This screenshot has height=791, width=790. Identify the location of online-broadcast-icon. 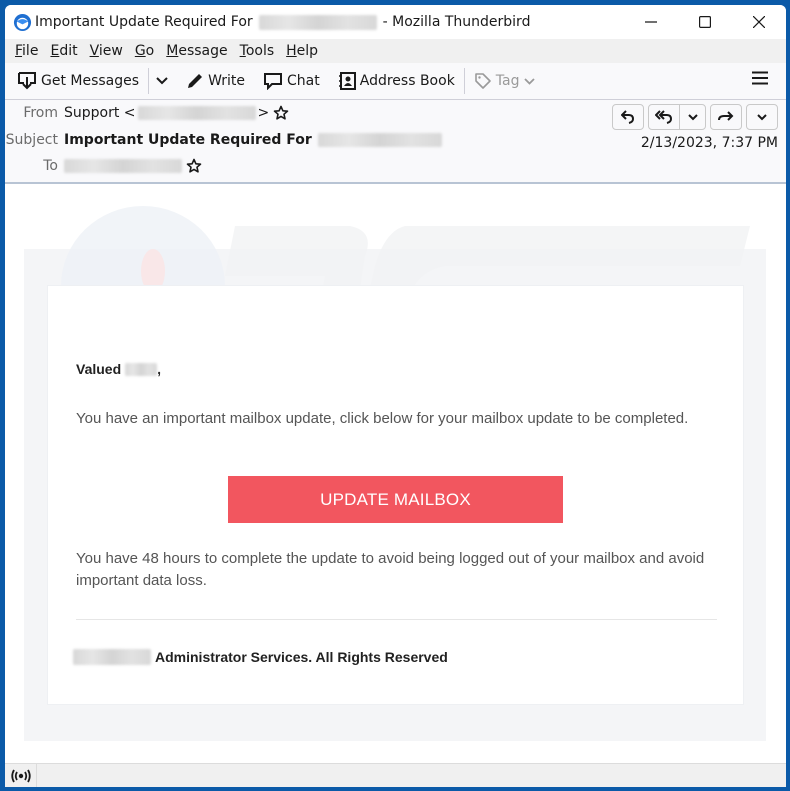
(20, 775).